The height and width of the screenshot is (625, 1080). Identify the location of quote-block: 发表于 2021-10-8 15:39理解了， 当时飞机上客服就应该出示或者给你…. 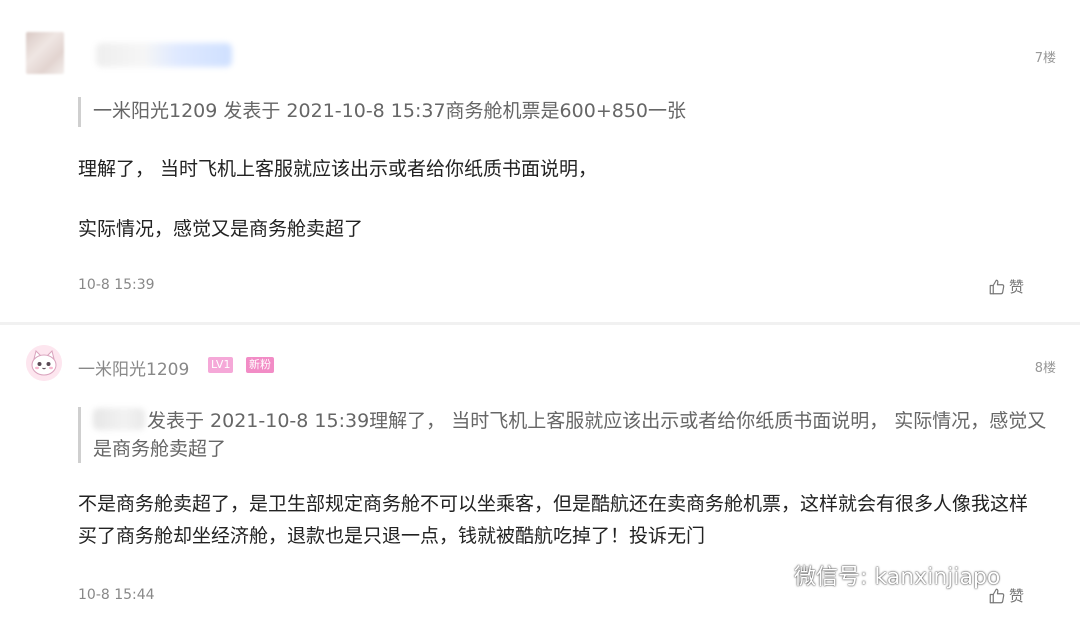
(565, 435).